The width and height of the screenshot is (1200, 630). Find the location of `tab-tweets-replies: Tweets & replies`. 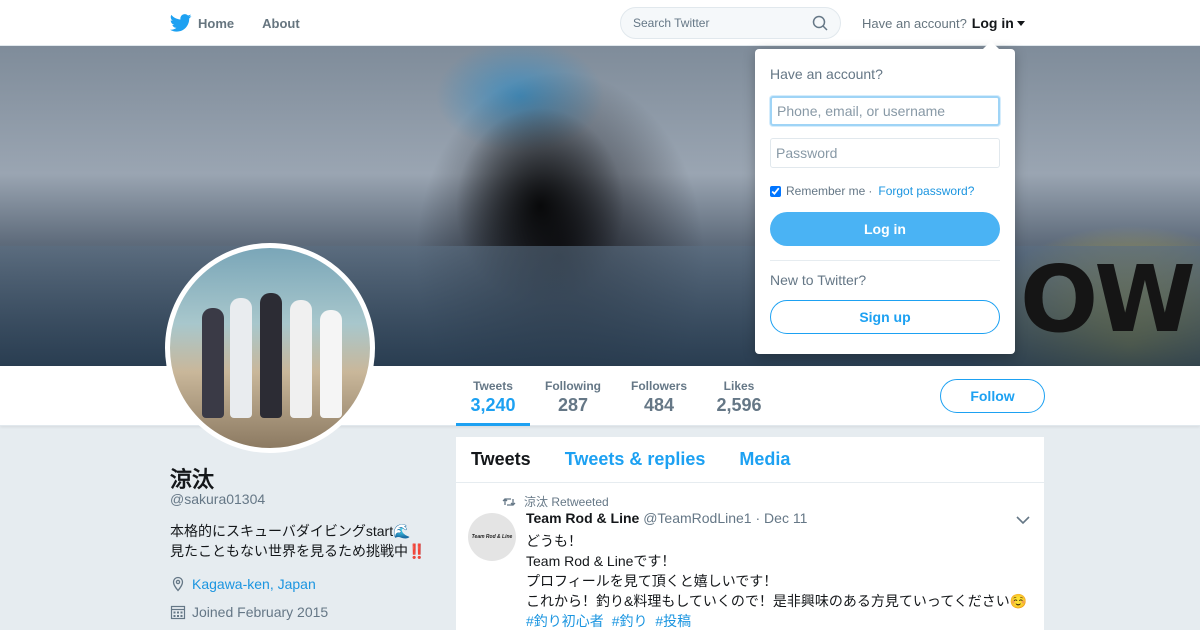

tab-tweets-replies: Tweets & replies is located at coordinates (635, 459).